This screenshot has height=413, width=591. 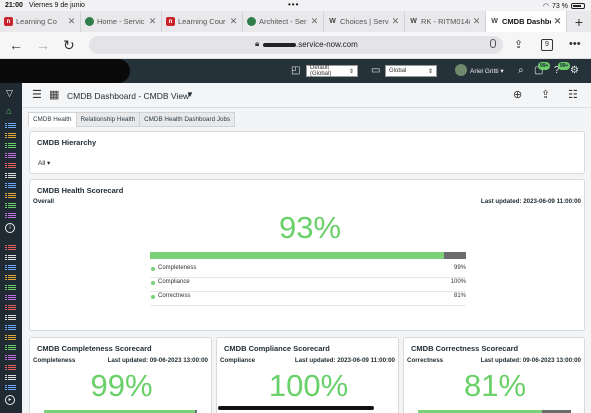 I want to click on user-menu: Ariel Gritti ▾, so click(x=487, y=71).